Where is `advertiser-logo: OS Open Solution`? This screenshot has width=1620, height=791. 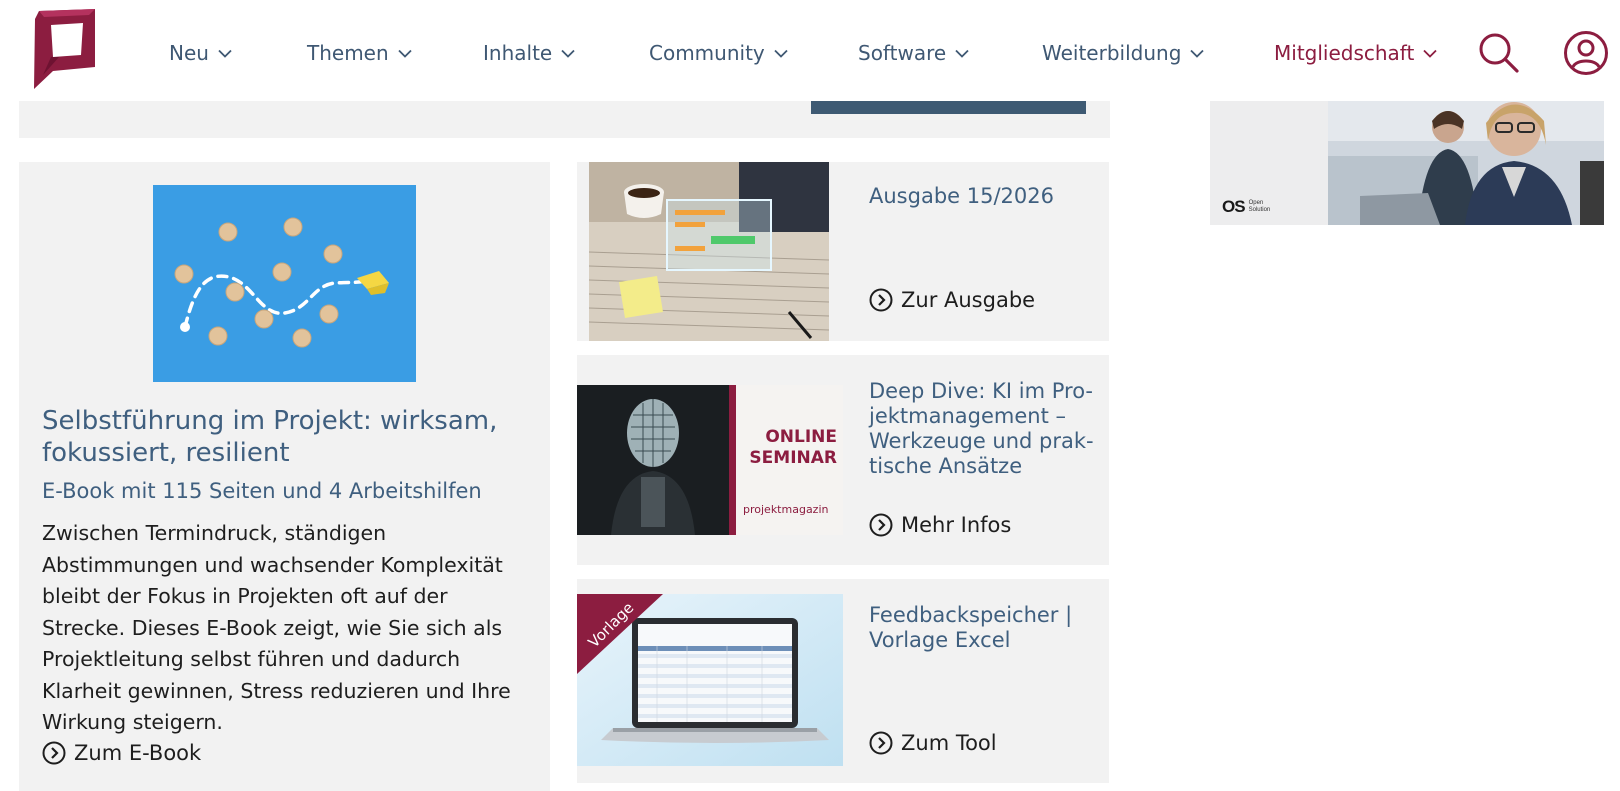 advertiser-logo: OS Open Solution is located at coordinates (1246, 207).